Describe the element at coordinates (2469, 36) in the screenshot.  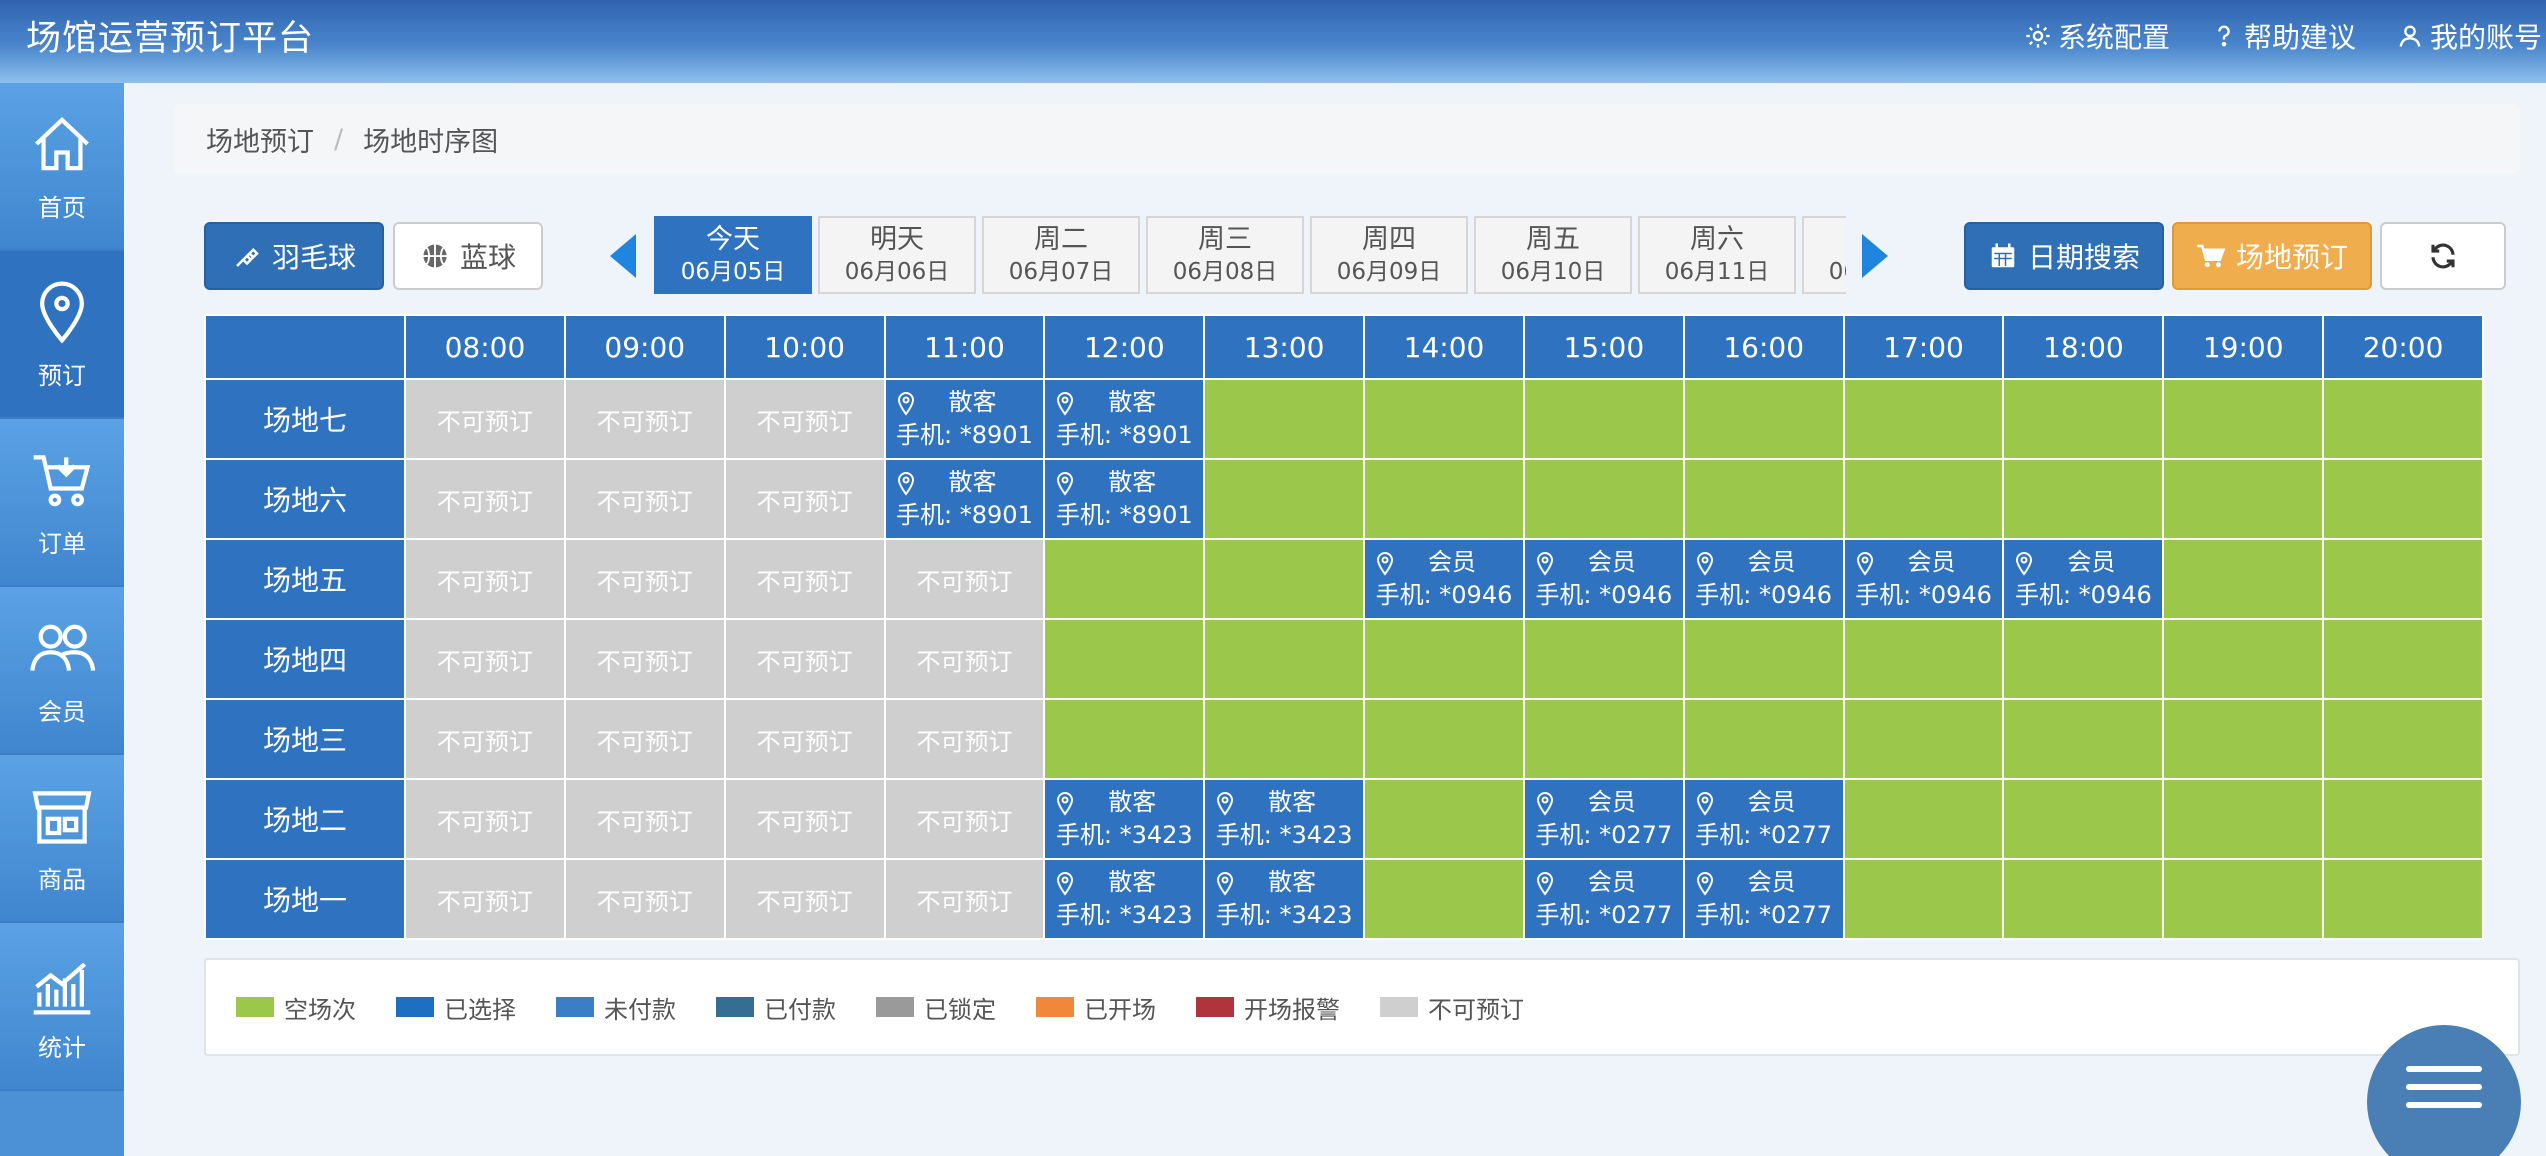
I see `topnav-account: 我的账号` at that location.